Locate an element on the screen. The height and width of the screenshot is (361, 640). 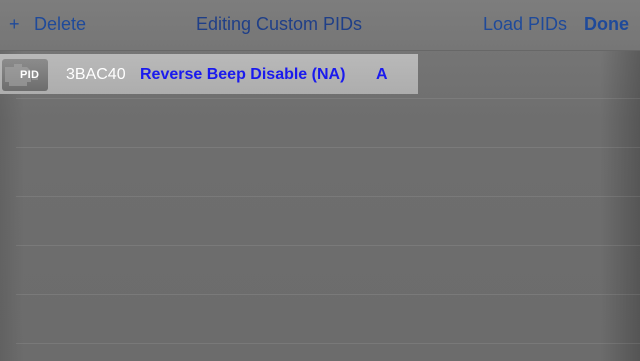
done-button: Done is located at coordinates (606, 24).